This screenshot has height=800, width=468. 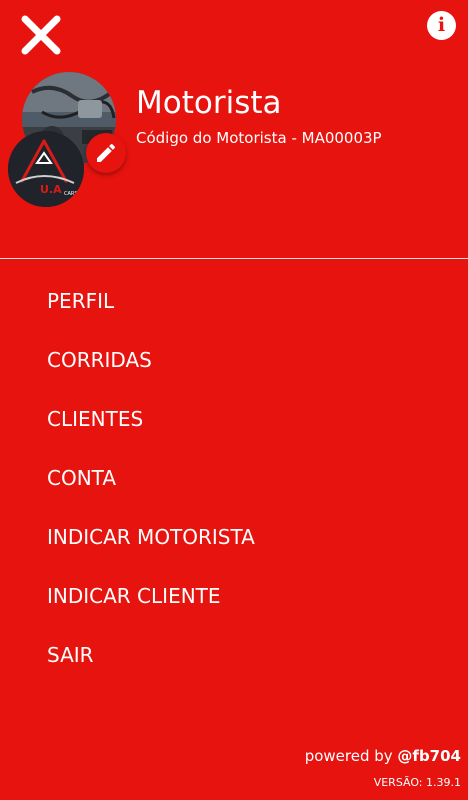 I want to click on edit-profile-button, so click(x=106, y=153).